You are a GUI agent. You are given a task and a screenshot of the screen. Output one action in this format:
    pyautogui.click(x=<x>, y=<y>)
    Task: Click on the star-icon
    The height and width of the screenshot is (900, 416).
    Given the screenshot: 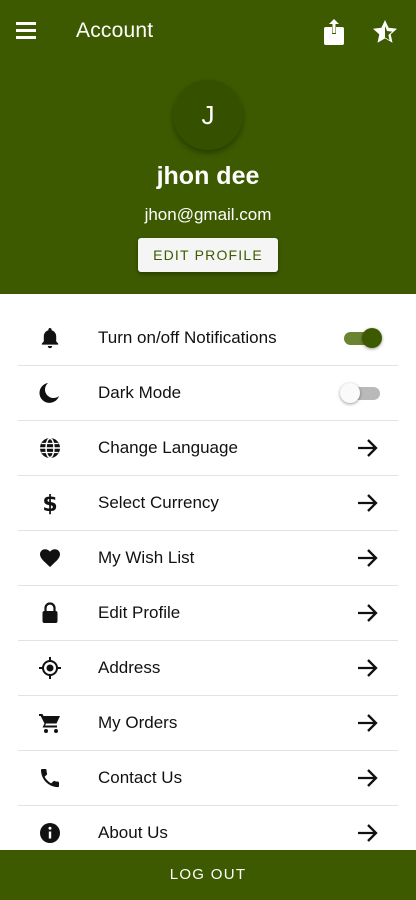 What is the action you would take?
    pyautogui.click(x=385, y=32)
    